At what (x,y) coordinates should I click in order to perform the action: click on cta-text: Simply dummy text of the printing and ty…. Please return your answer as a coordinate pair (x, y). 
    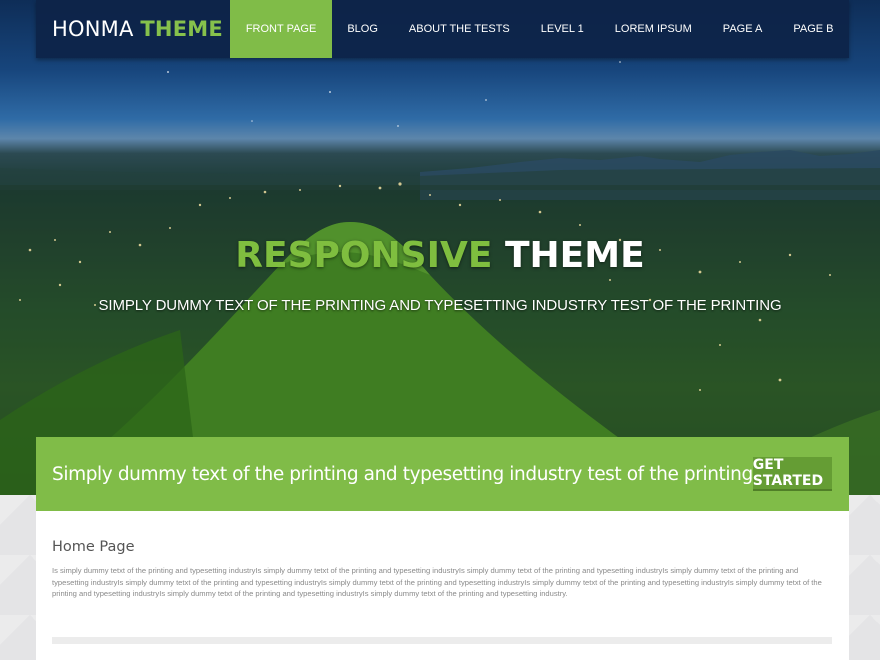
    Looking at the image, I should click on (402, 474).